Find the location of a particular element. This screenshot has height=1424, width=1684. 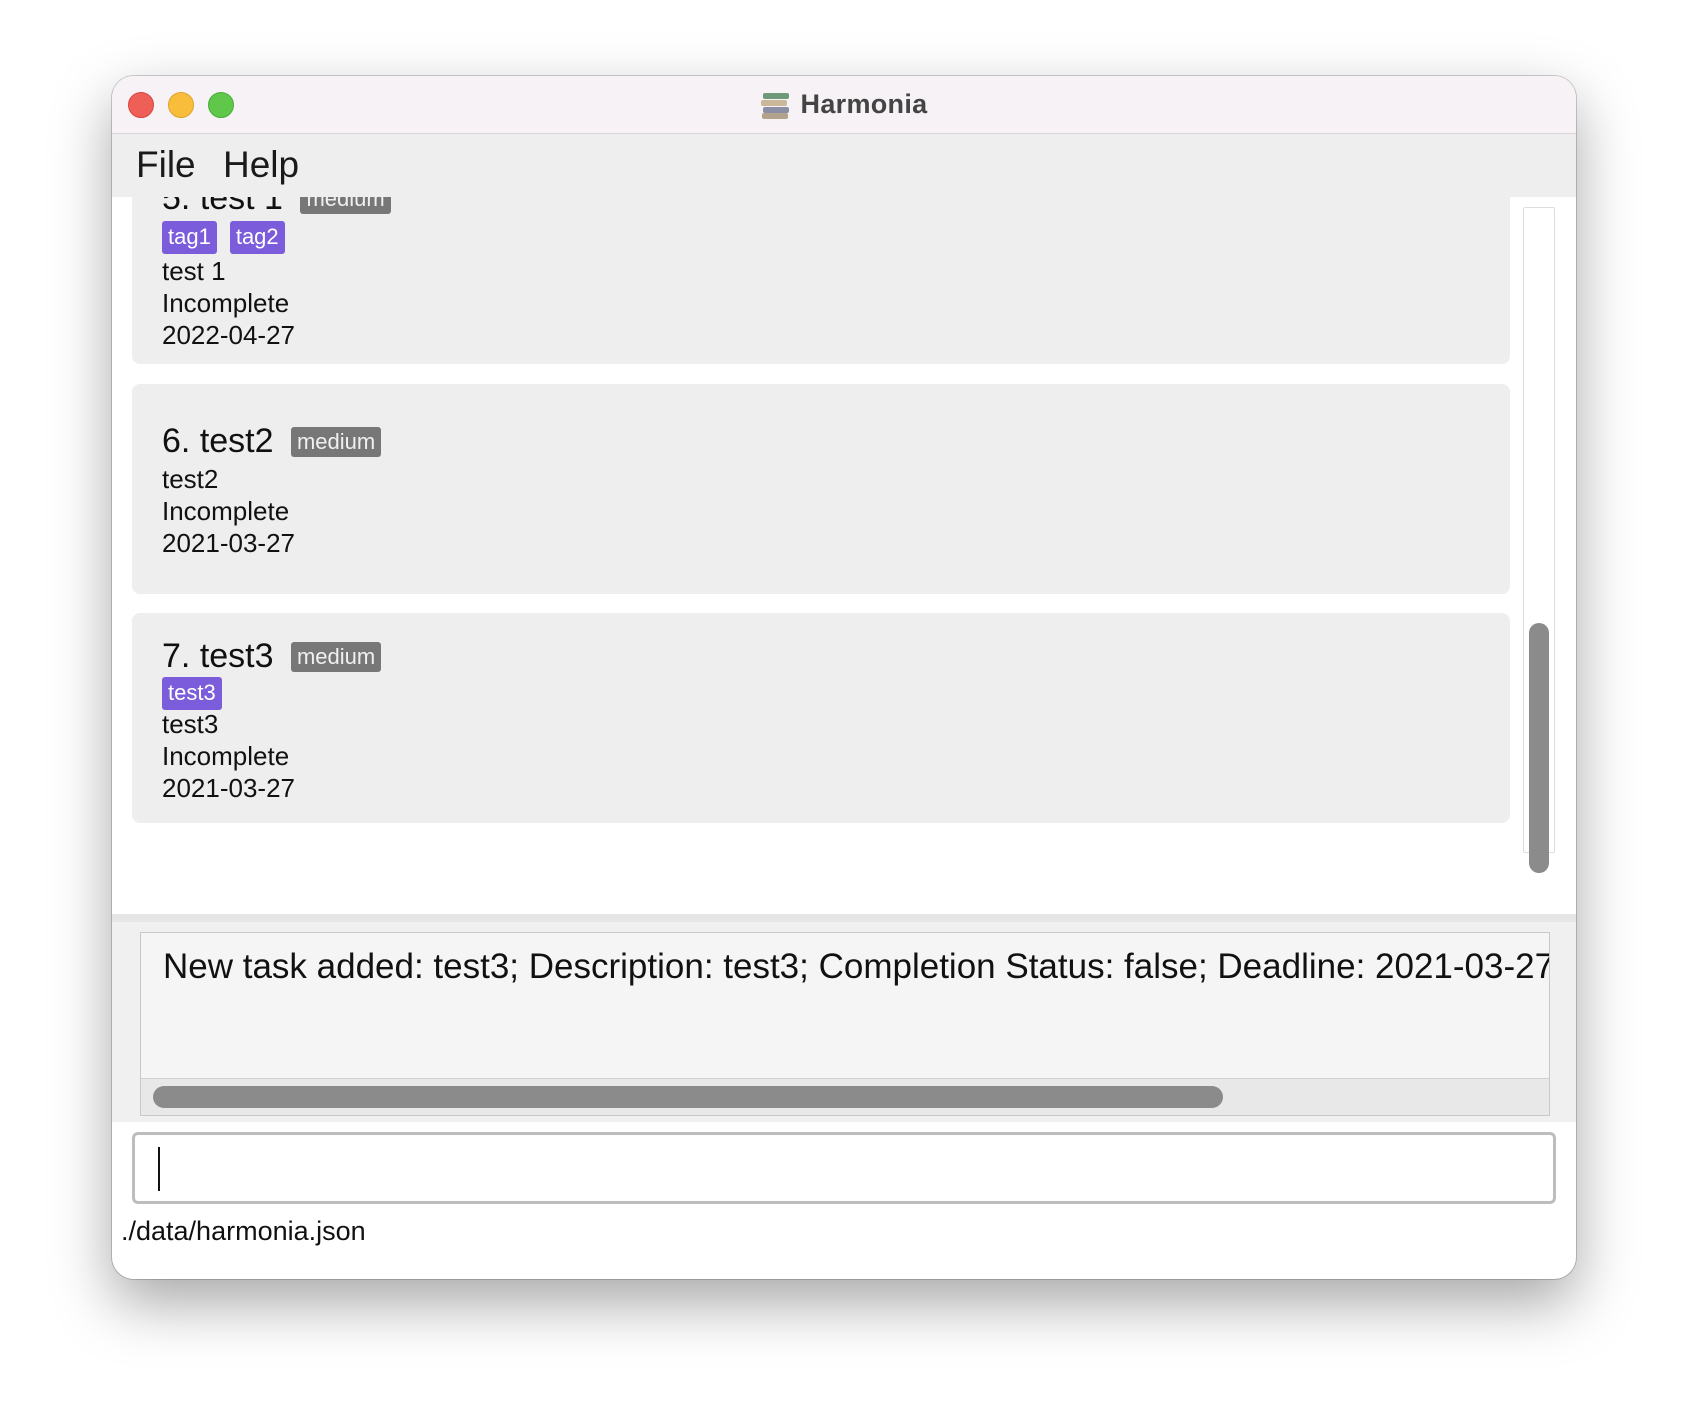

command-panel is located at coordinates (844, 1169).